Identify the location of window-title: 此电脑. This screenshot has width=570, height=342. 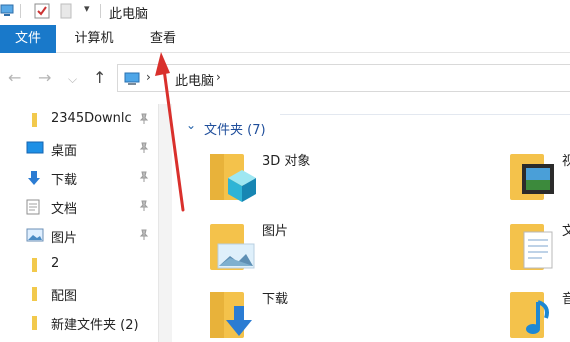
(129, 14).